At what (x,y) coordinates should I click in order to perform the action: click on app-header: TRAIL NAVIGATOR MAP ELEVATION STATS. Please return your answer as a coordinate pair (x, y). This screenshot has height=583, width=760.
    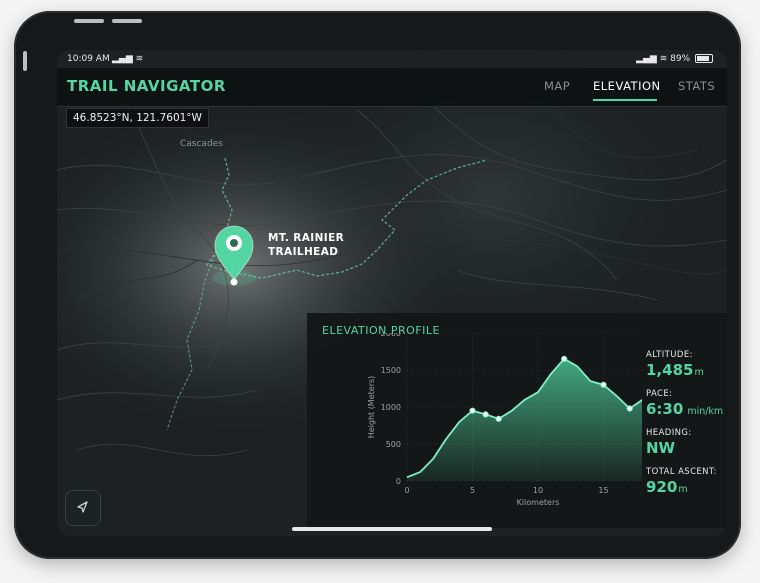
    Looking at the image, I should click on (392, 87).